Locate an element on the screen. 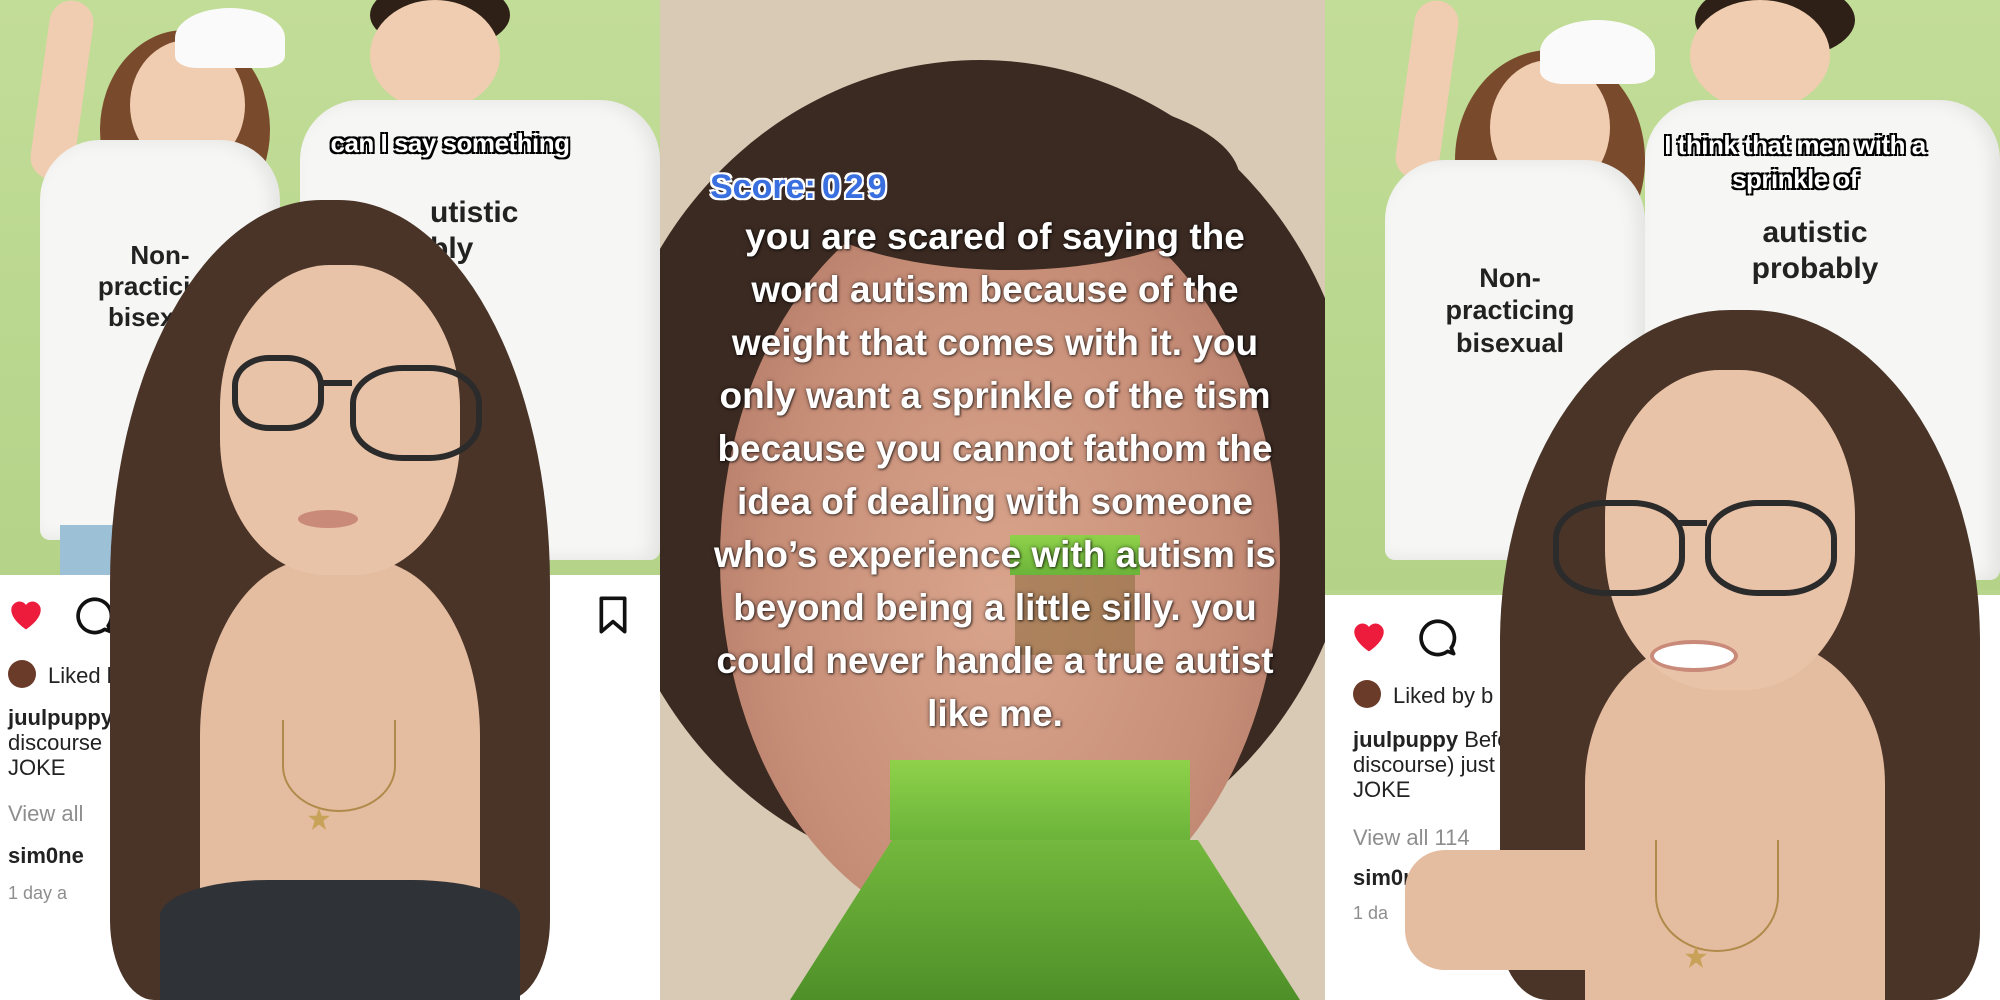 The image size is (2000, 1000). post-caption-line: juulpuppy Befo is located at coordinates (1431, 739).